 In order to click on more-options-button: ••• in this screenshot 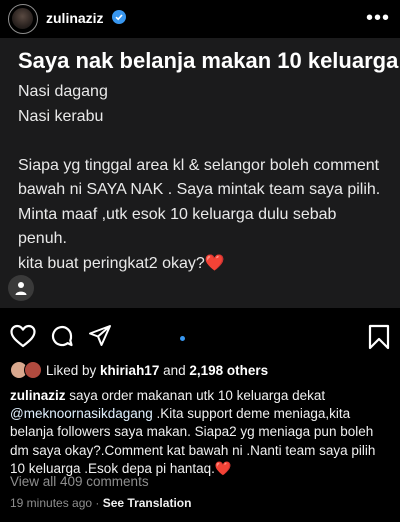, I will do `click(378, 18)`.